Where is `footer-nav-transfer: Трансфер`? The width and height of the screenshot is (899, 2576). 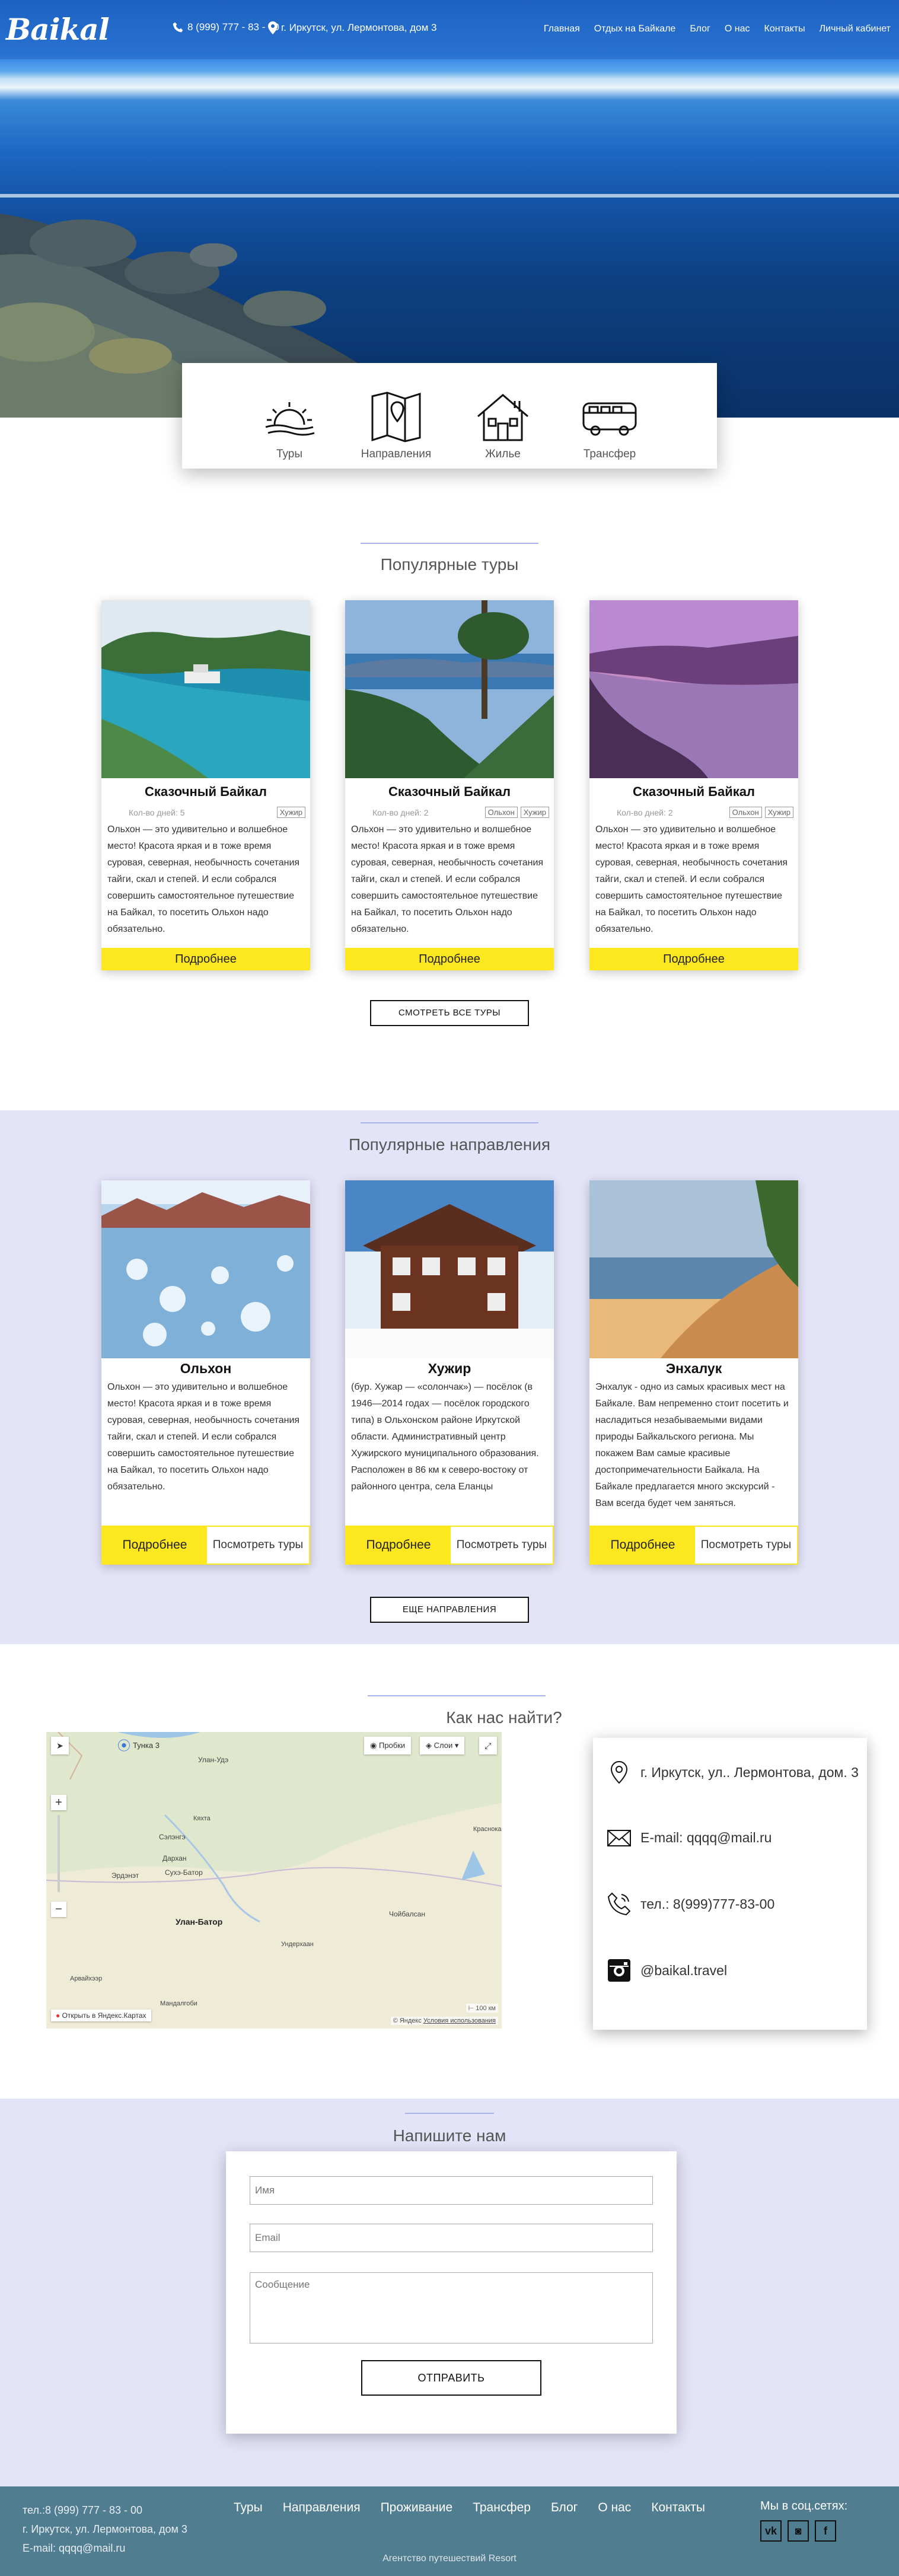
footer-nav-transfer: Трансфер is located at coordinates (502, 2508).